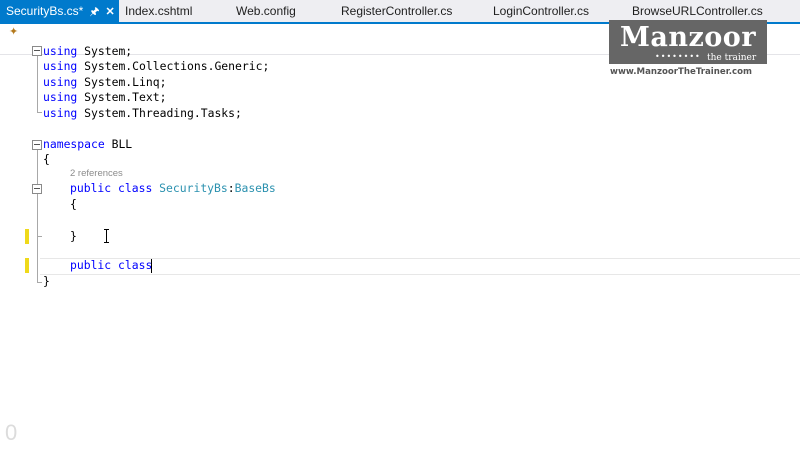 The width and height of the screenshot is (800, 450). What do you see at coordinates (678, 56) in the screenshot?
I see `logo-dots: ••••••••` at bounding box center [678, 56].